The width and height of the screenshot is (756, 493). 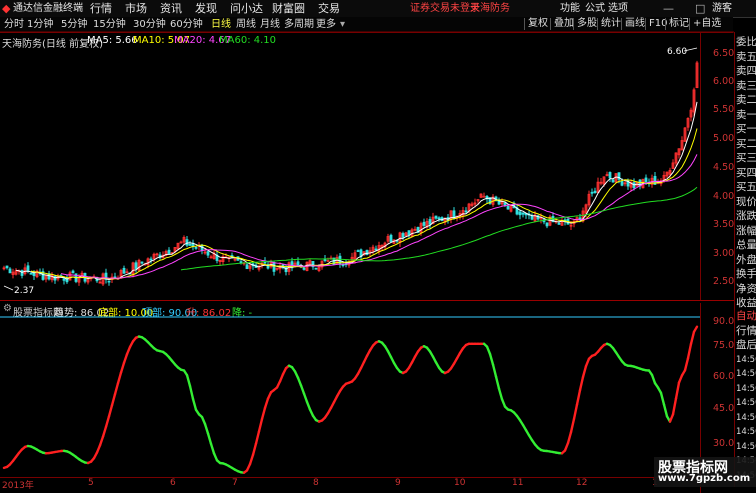 What do you see at coordinates (746, 100) in the screenshot?
I see `quote-field-label: 卖二` at bounding box center [746, 100].